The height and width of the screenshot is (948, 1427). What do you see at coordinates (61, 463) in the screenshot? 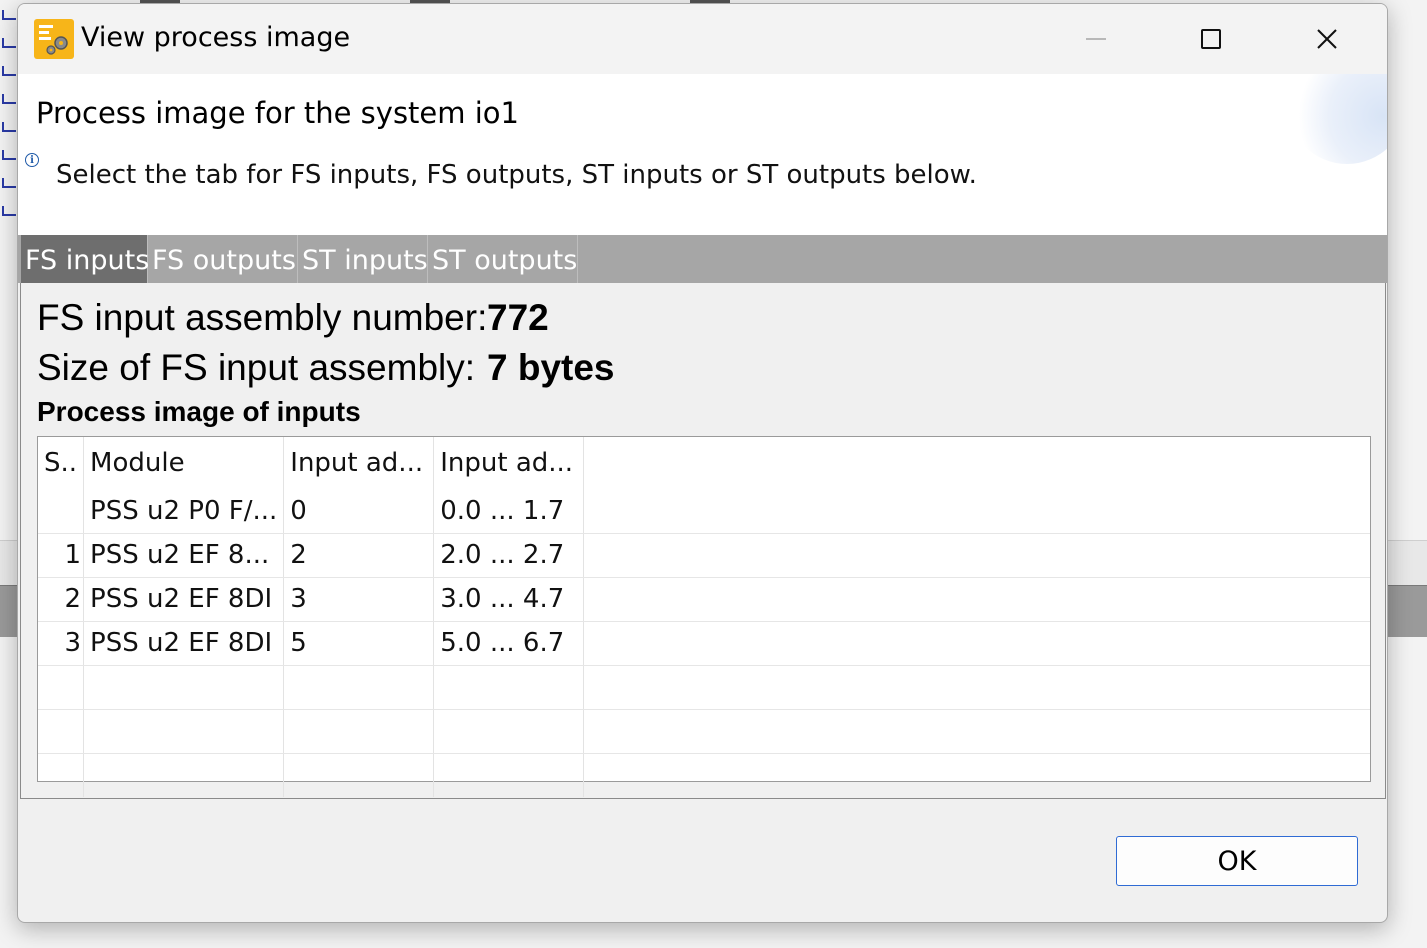
I see `column-header-slot: S..` at bounding box center [61, 463].